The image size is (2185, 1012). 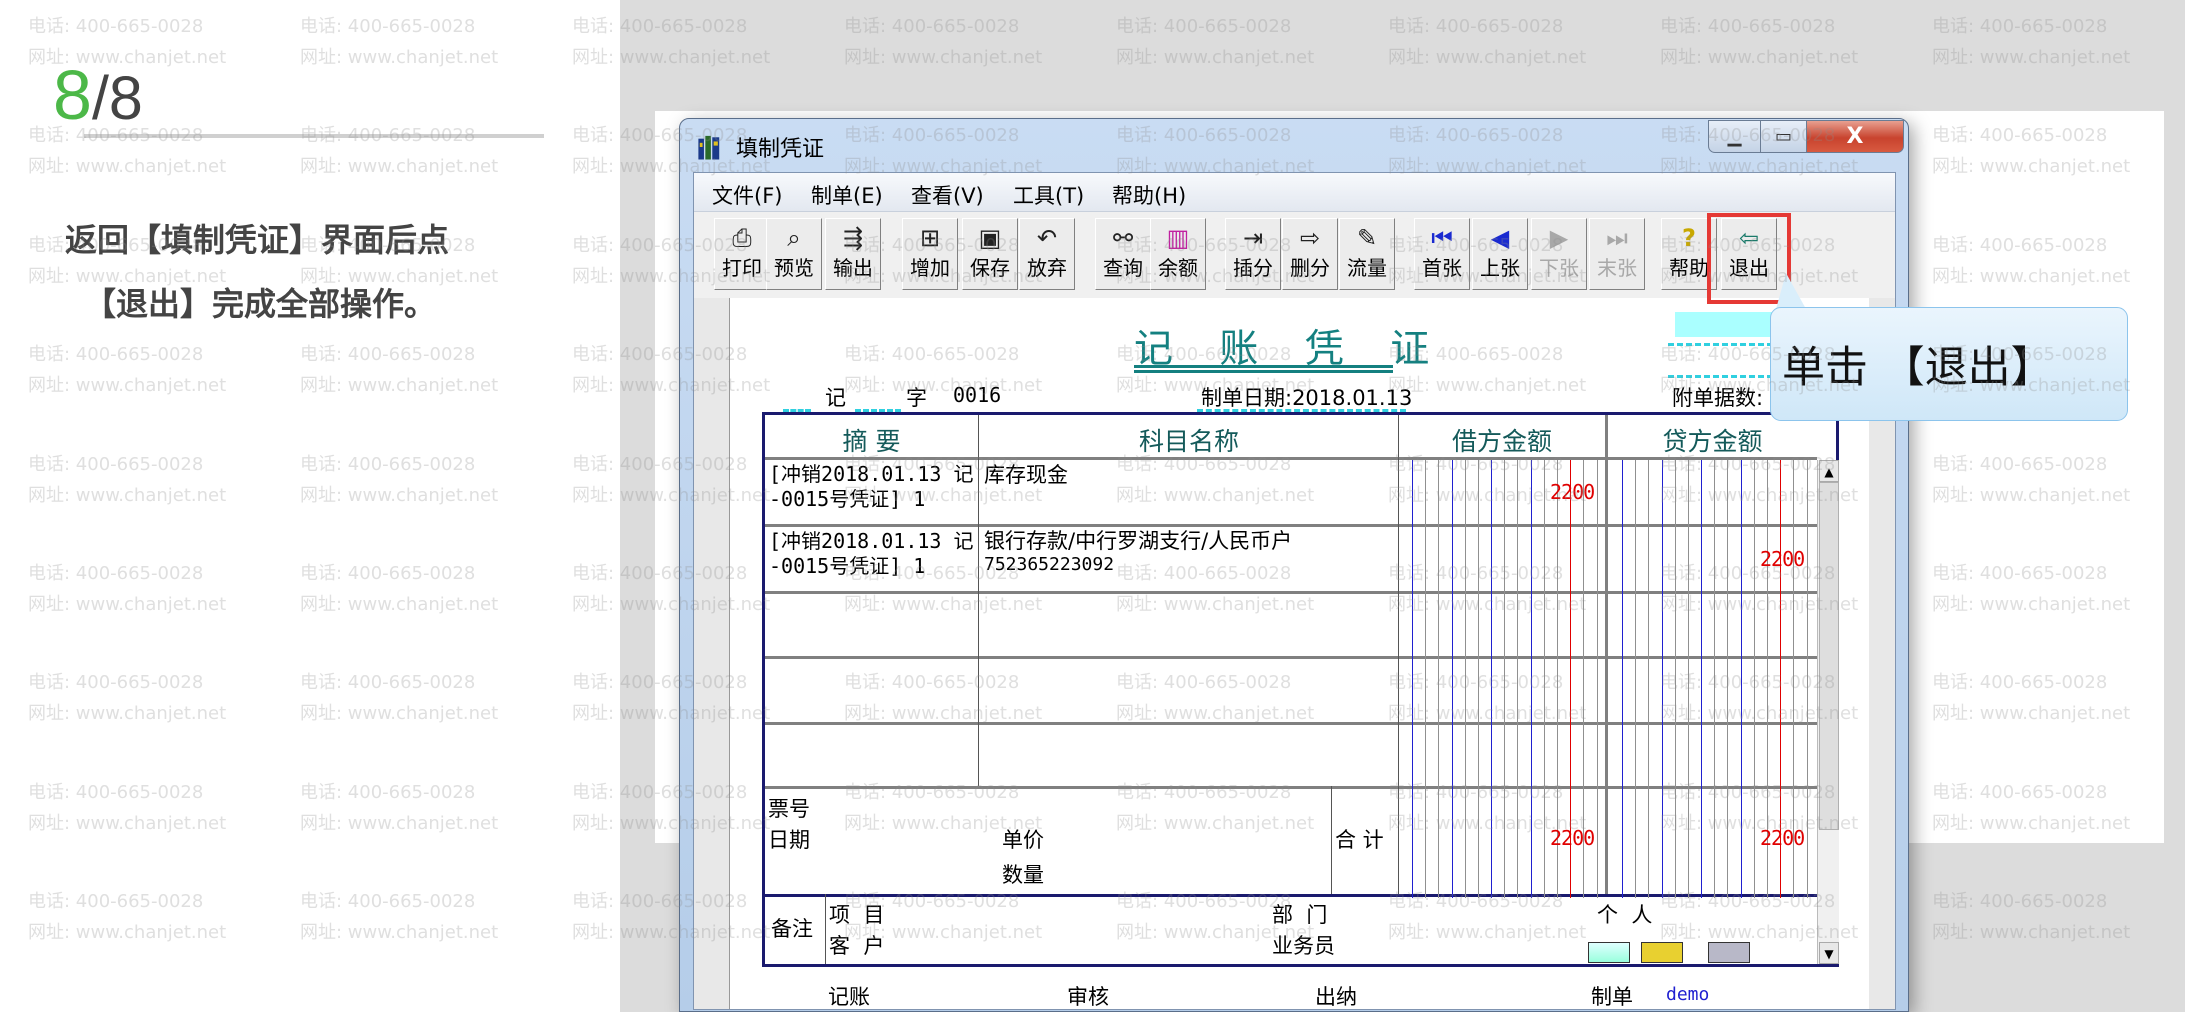 What do you see at coordinates (930, 268) in the screenshot?
I see `toolbar-label: 增加` at bounding box center [930, 268].